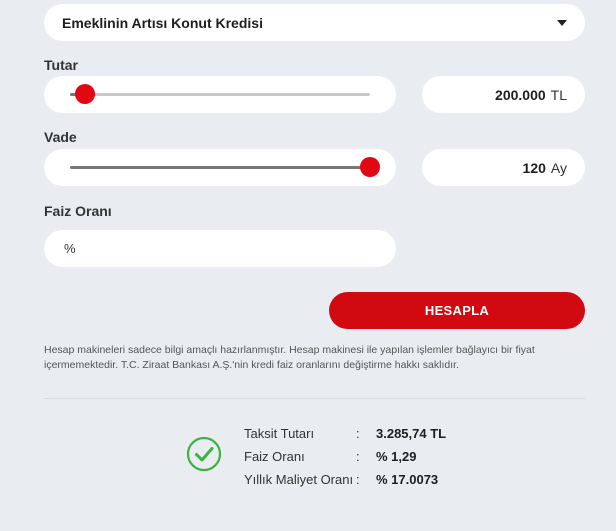 This screenshot has height=531, width=616. What do you see at coordinates (345, 433) in the screenshot?
I see `result-row: Taksit Tutarı : 3.285,74 TL` at bounding box center [345, 433].